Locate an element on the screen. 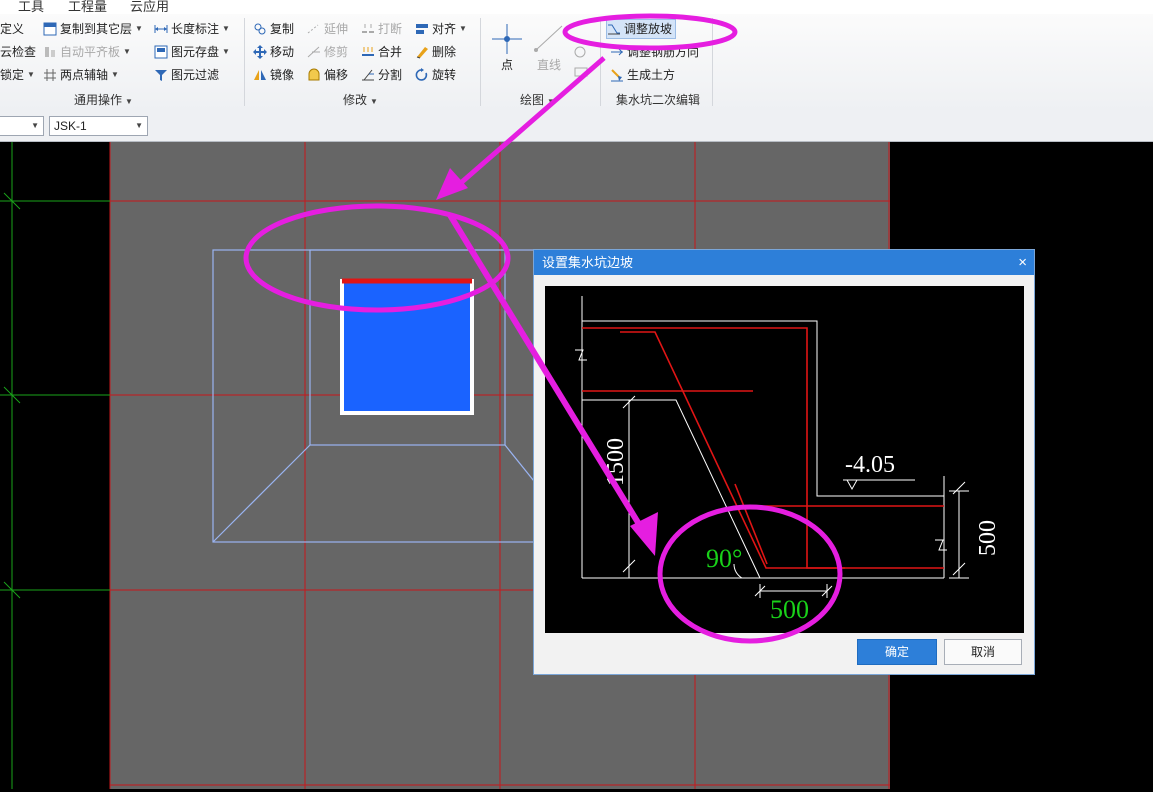  eraser-icon is located at coordinates (422, 52).